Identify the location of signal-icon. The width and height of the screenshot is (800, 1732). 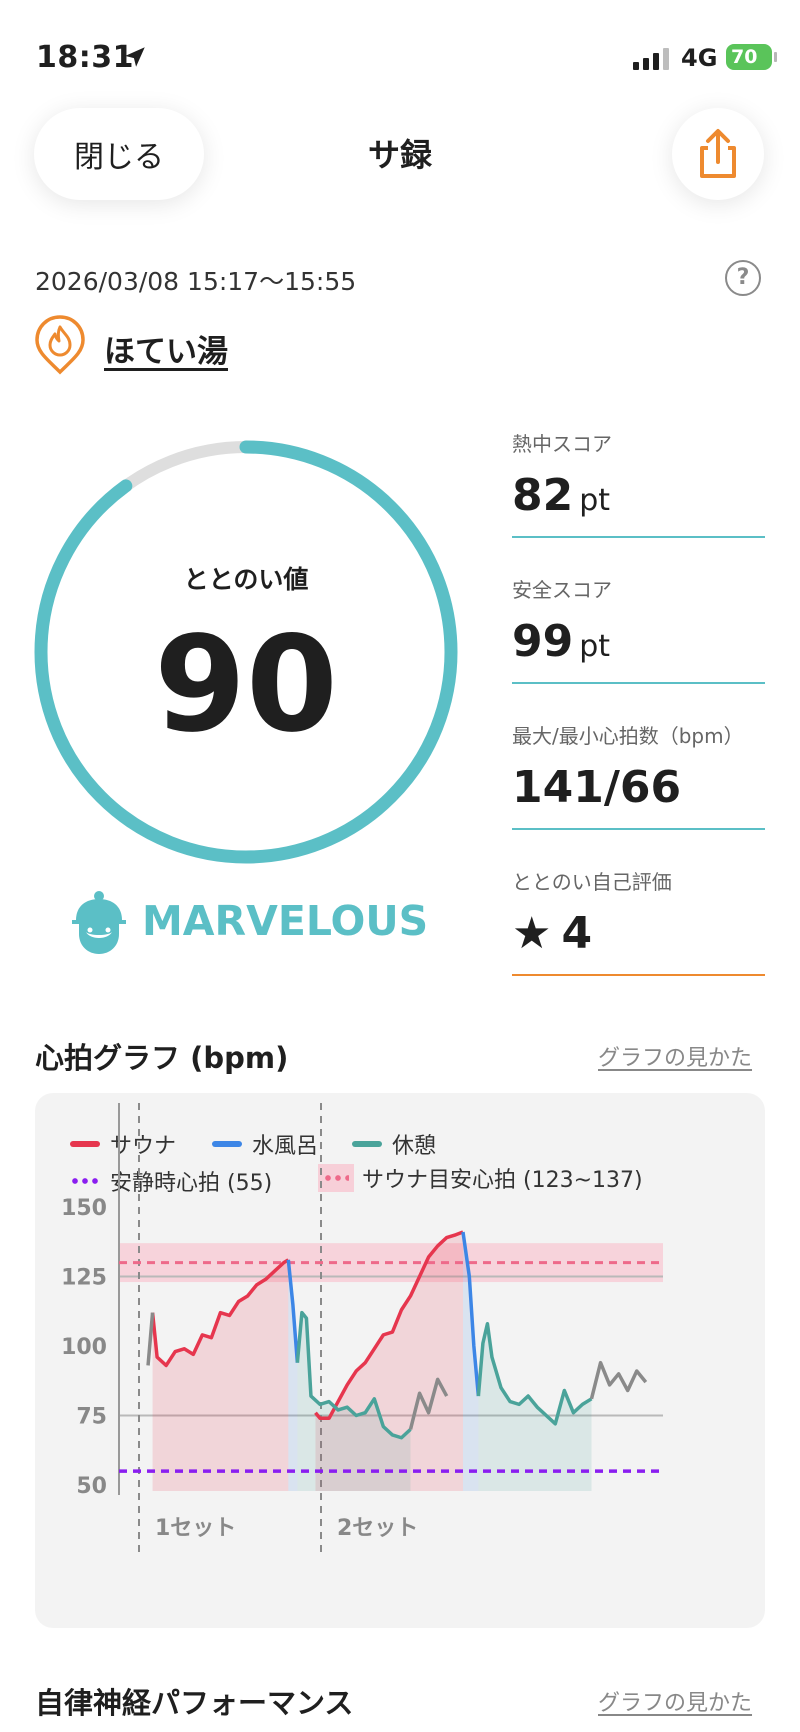
(651, 59).